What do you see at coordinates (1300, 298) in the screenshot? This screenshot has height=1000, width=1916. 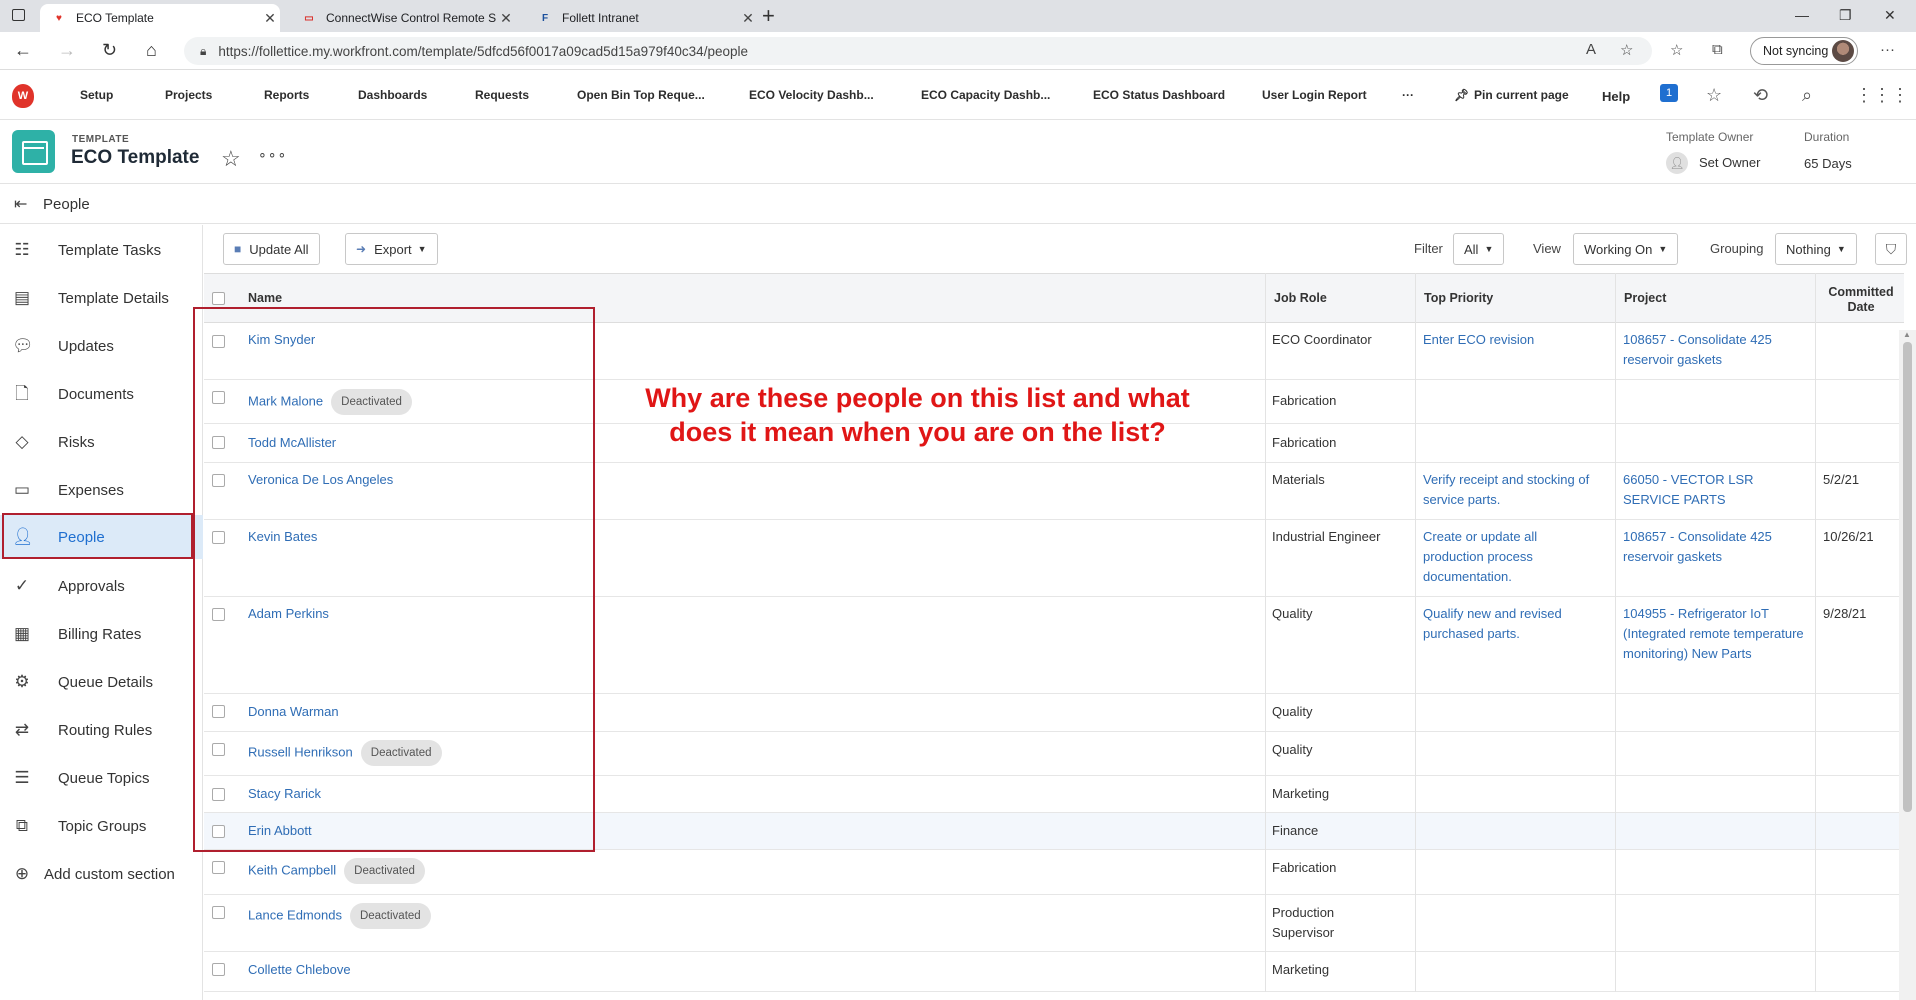 I see `column-header-job-role: Job Role` at bounding box center [1300, 298].